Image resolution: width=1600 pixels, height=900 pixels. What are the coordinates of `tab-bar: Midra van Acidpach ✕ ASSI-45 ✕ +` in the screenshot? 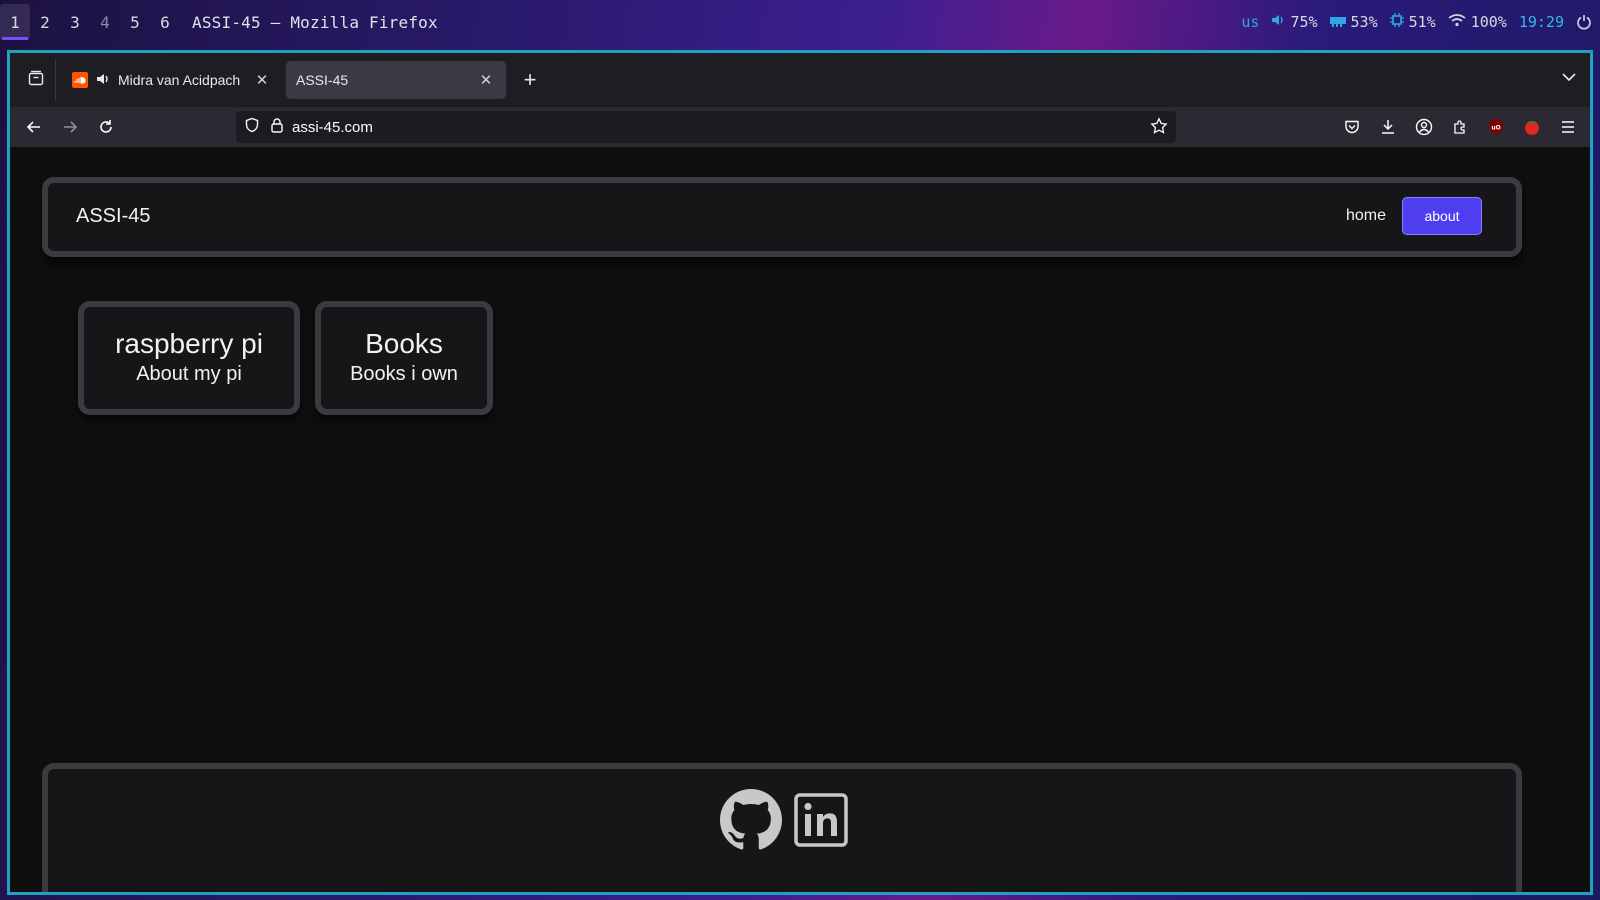 It's located at (800, 80).